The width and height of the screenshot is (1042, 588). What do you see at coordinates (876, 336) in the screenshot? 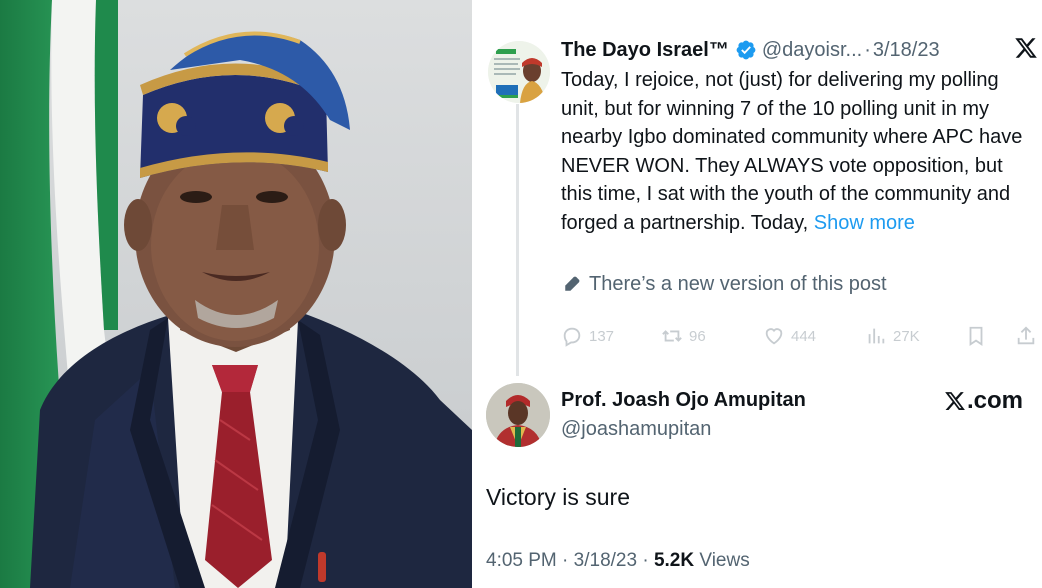
I see `analytics-icon` at bounding box center [876, 336].